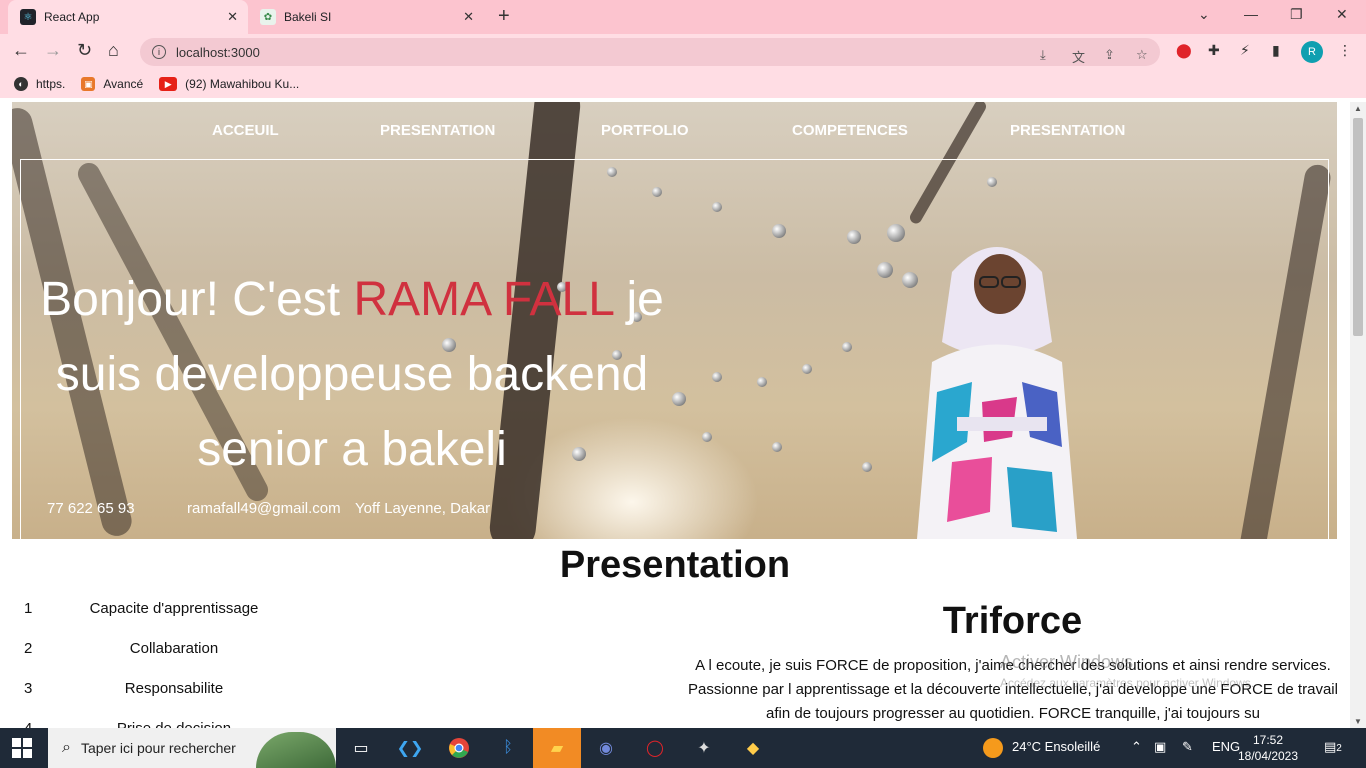 The width and height of the screenshot is (1366, 768). Describe the element at coordinates (1109, 55) in the screenshot. I see `share-icon: ⇪` at that location.